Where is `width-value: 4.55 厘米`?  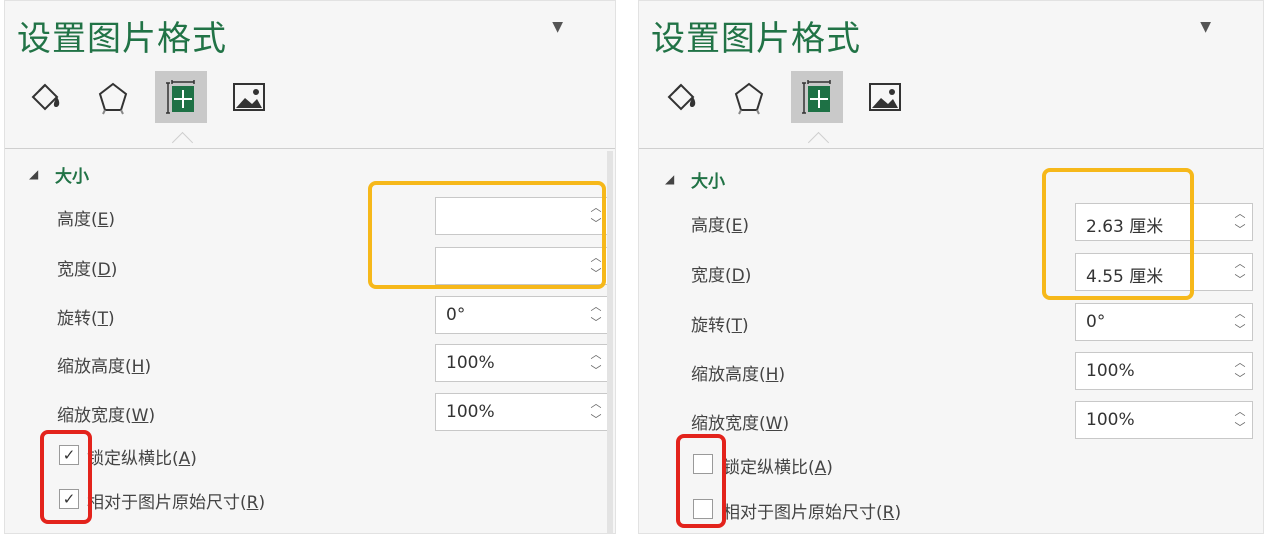 width-value: 4.55 厘米 is located at coordinates (1125, 277).